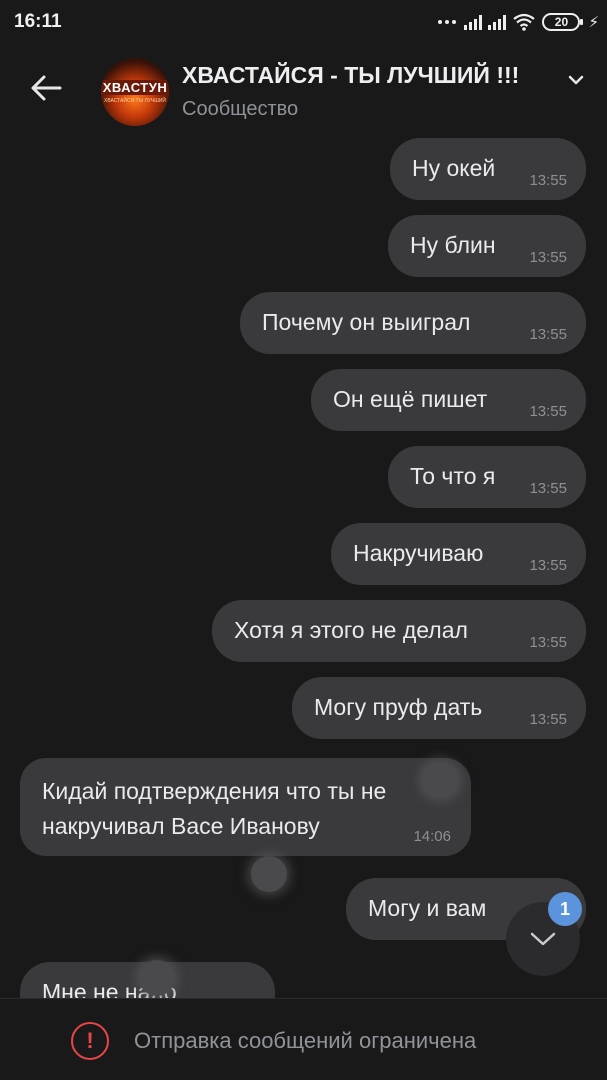 The height and width of the screenshot is (1080, 607). I want to click on battery-icon: 20, so click(563, 22).